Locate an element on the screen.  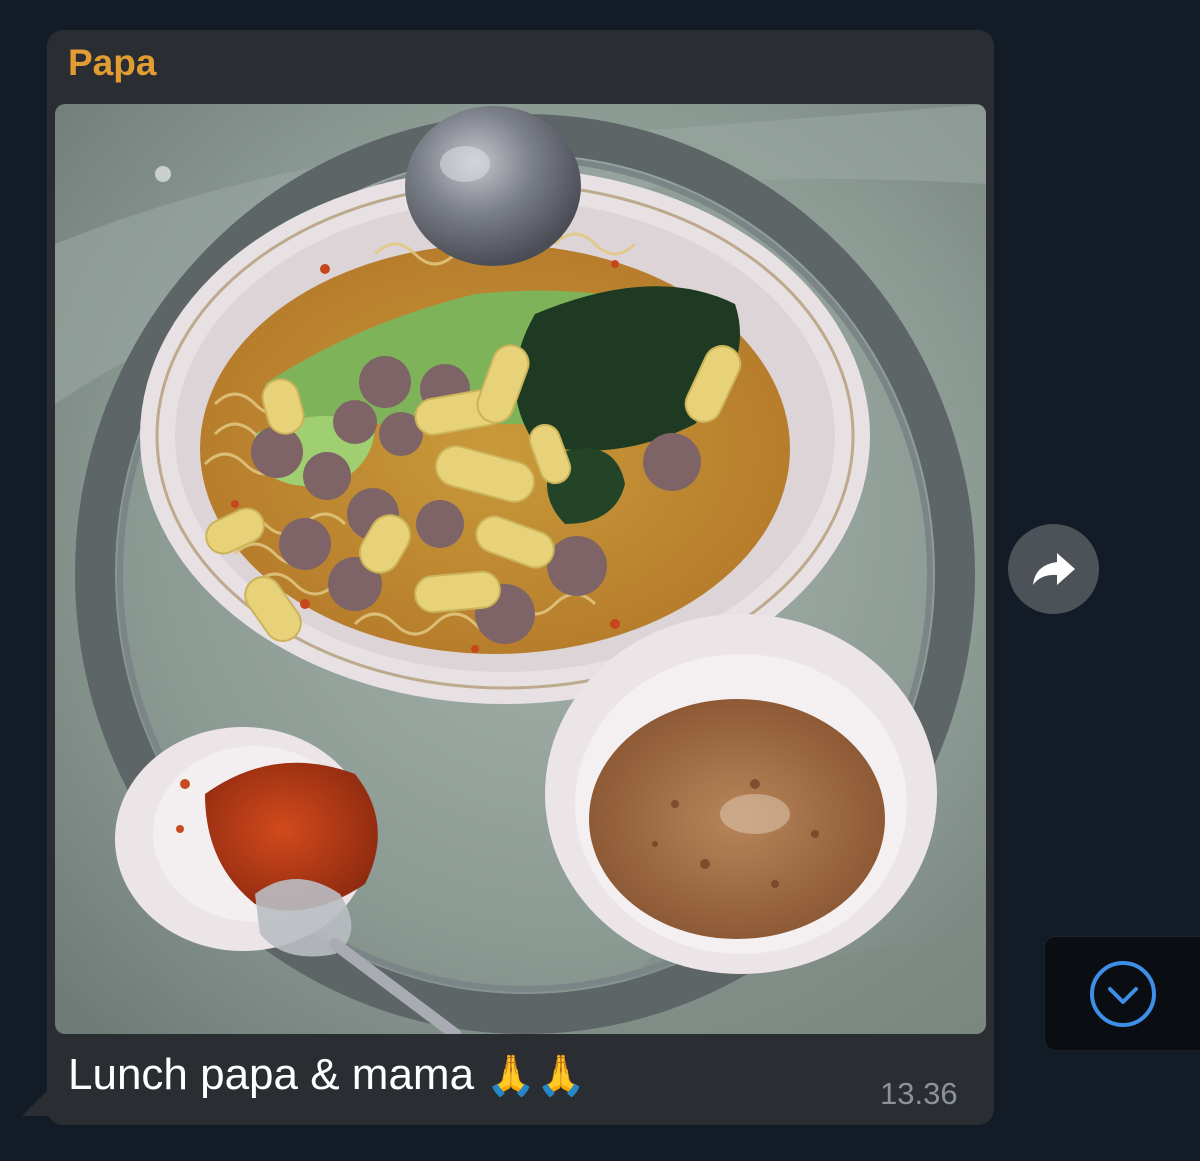
chevron-down-circle-icon is located at coordinates (1123, 994).